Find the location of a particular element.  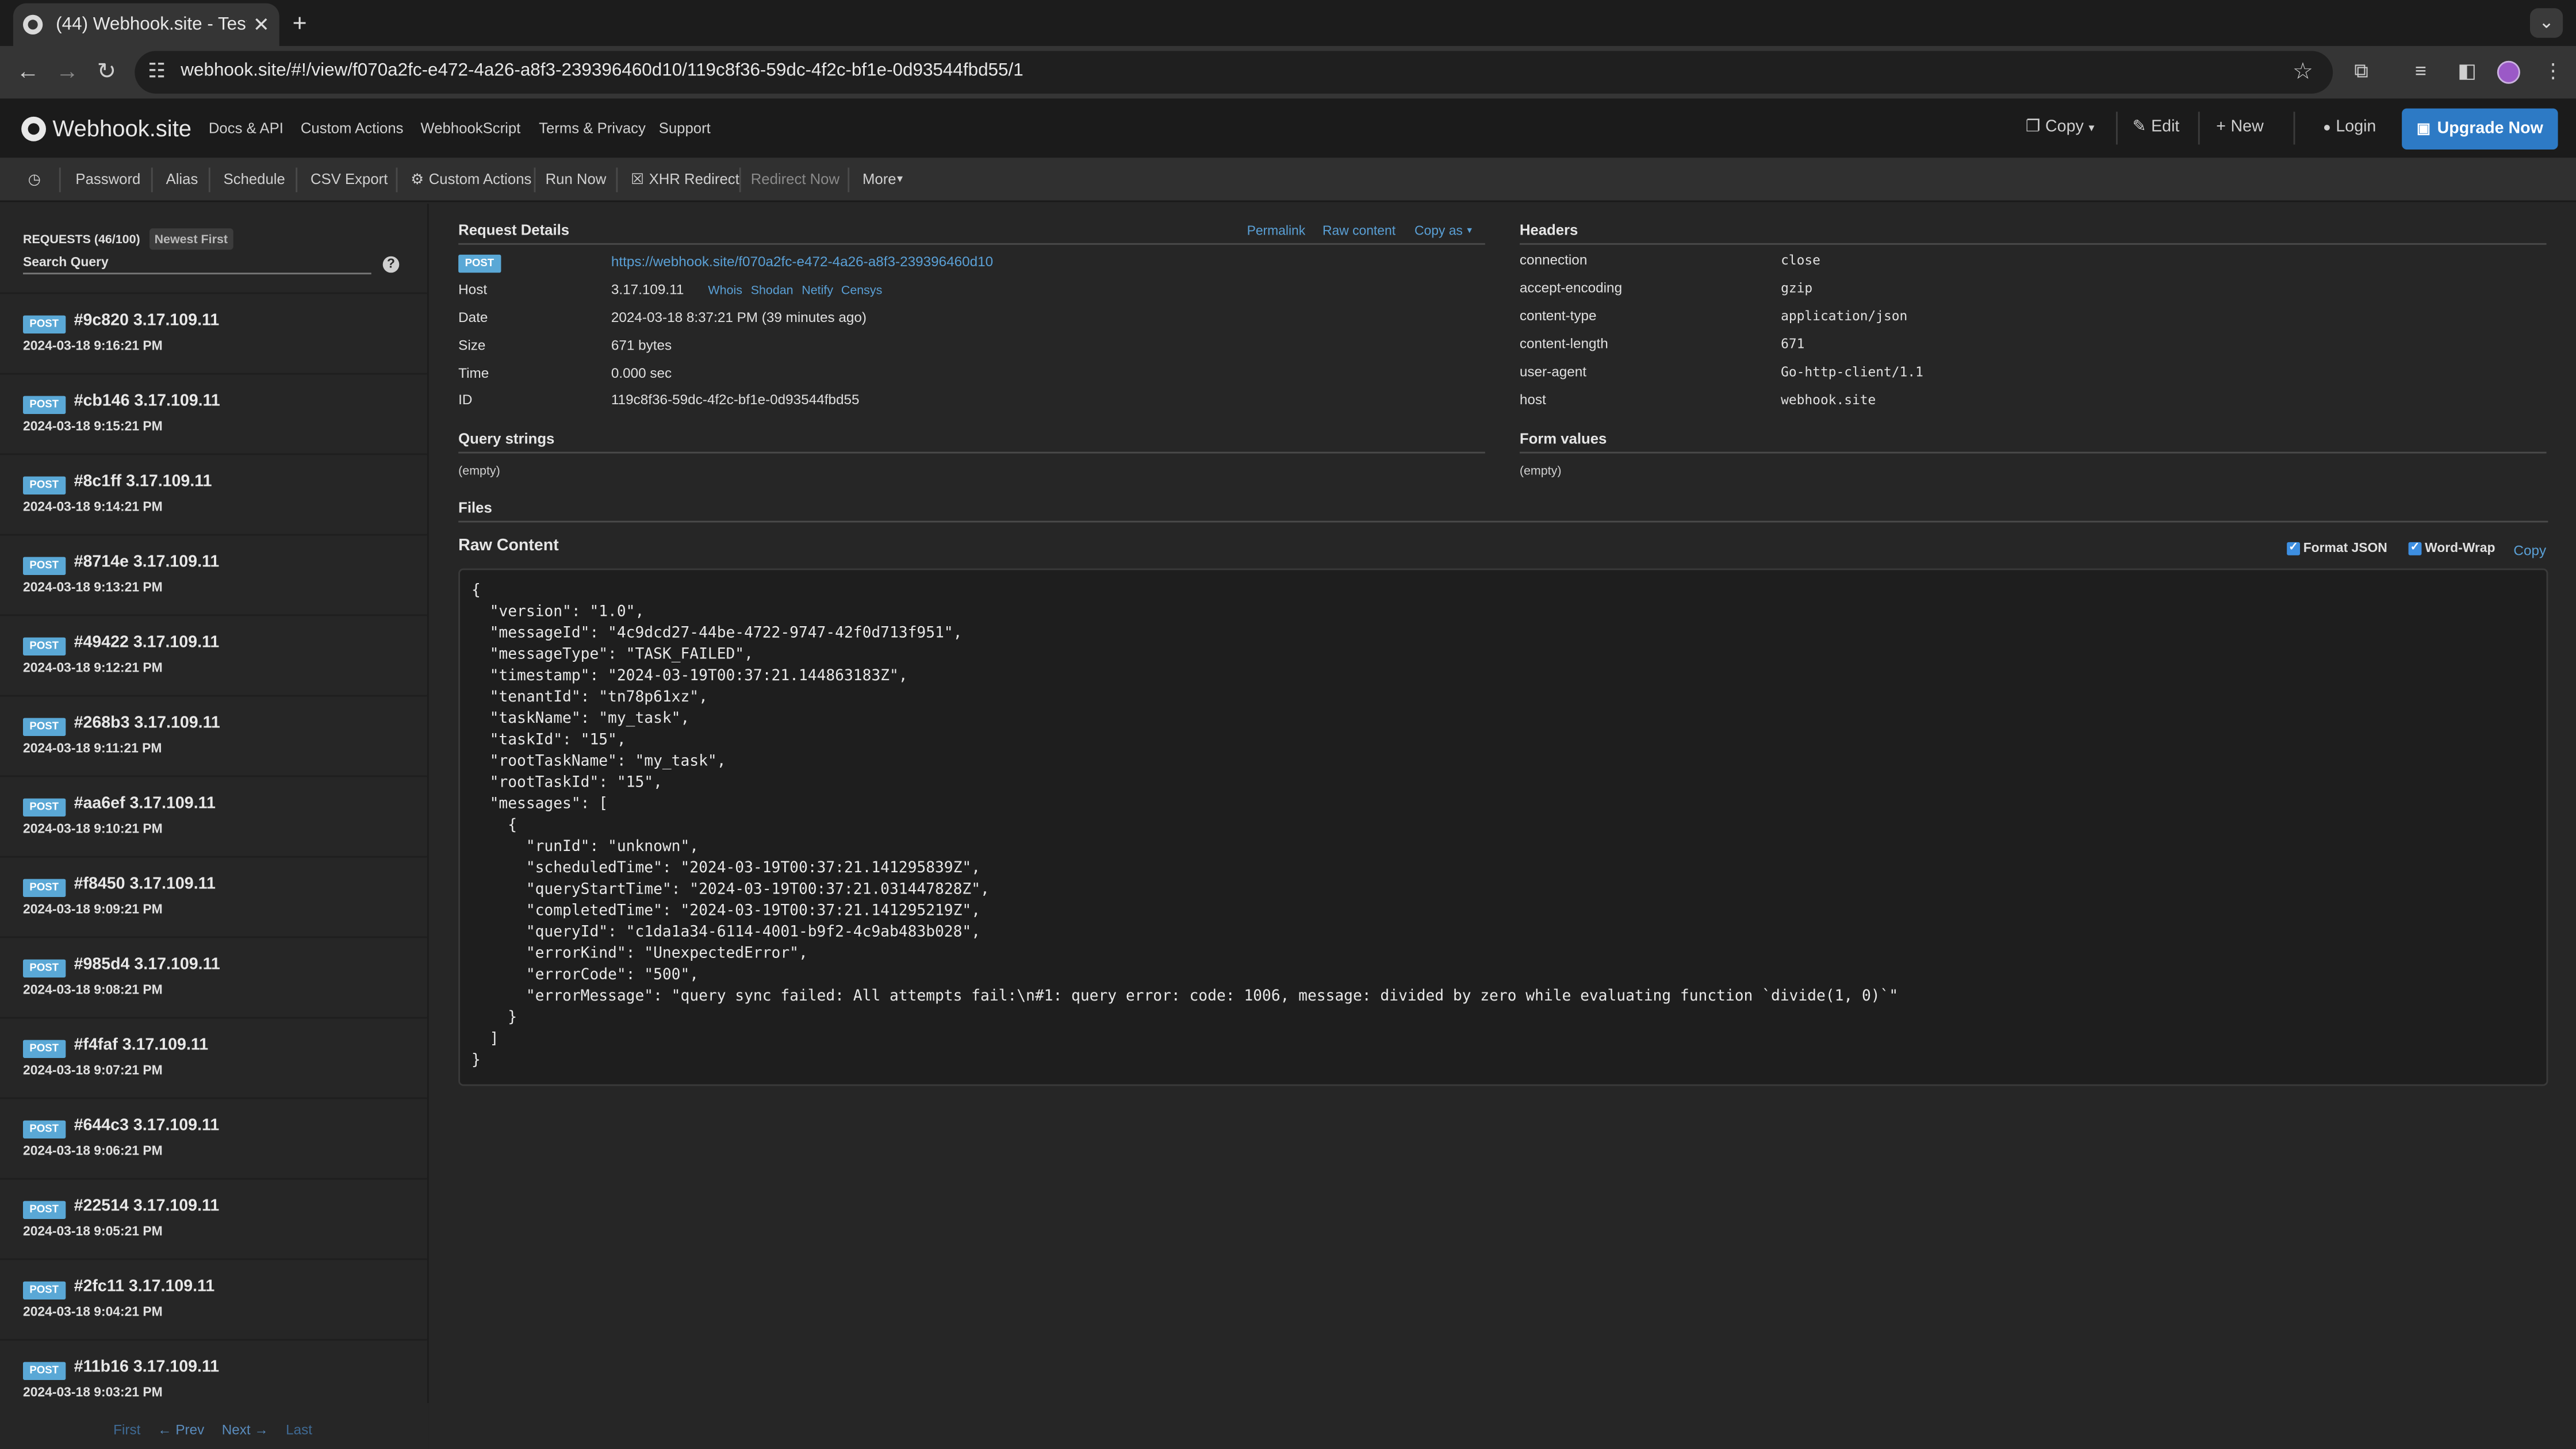

header-key: accept-encoding is located at coordinates (1571, 287).